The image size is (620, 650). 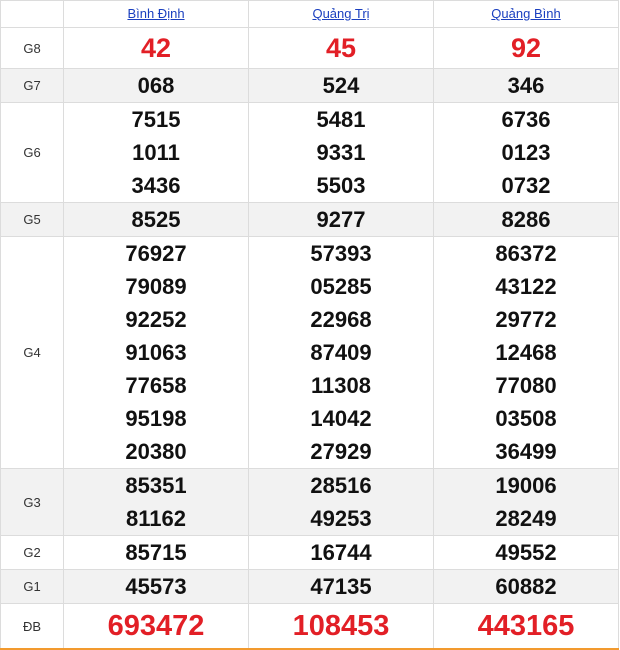 I want to click on province-link-binh-dinh: Bình Định, so click(x=155, y=13).